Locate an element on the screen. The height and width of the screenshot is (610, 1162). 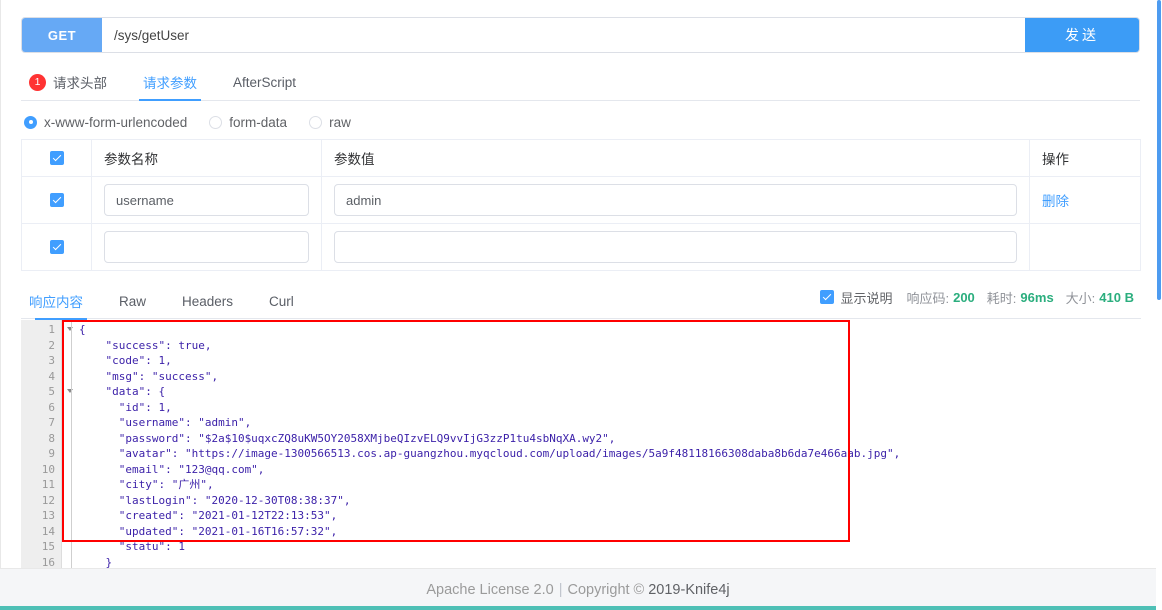
body-type-radio-group: x-www-form-urlencoded form-data raw is located at coordinates (198, 122).